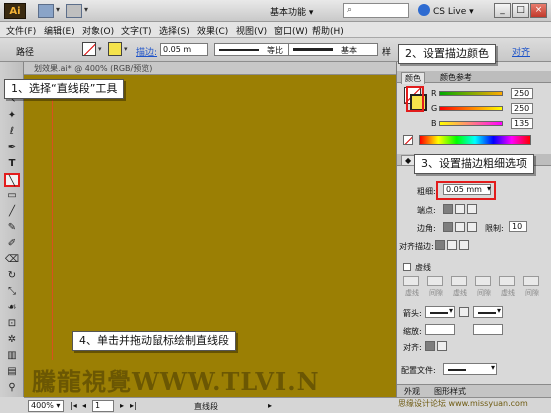  I want to click on width-profile-select, so click(470, 369).